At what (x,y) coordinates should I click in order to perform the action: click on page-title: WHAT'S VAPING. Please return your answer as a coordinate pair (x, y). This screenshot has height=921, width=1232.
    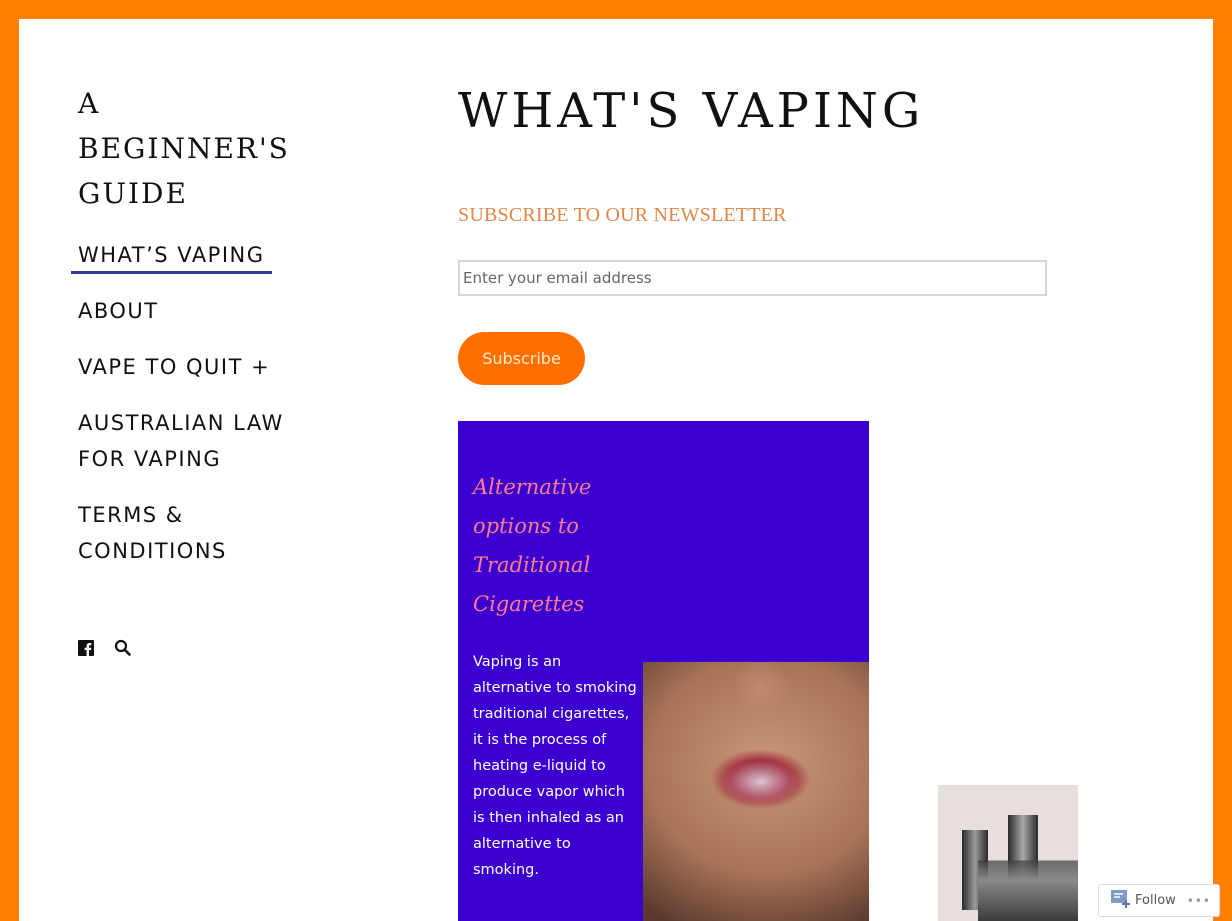
    Looking at the image, I should click on (691, 111).